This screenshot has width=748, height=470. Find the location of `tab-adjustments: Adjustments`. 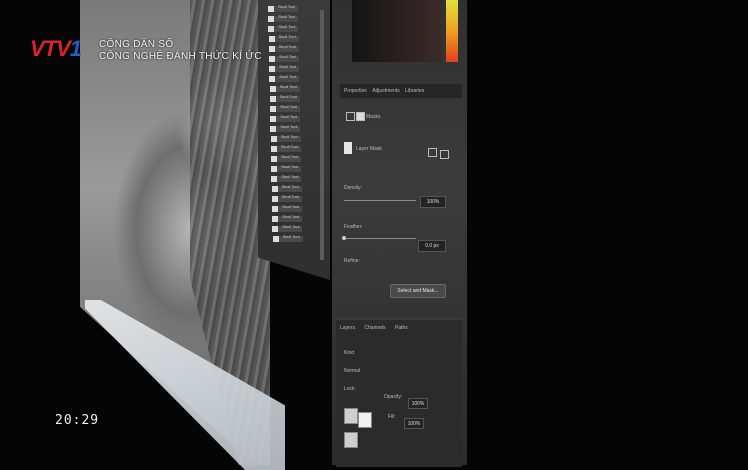

tab-adjustments: Adjustments is located at coordinates (386, 91).